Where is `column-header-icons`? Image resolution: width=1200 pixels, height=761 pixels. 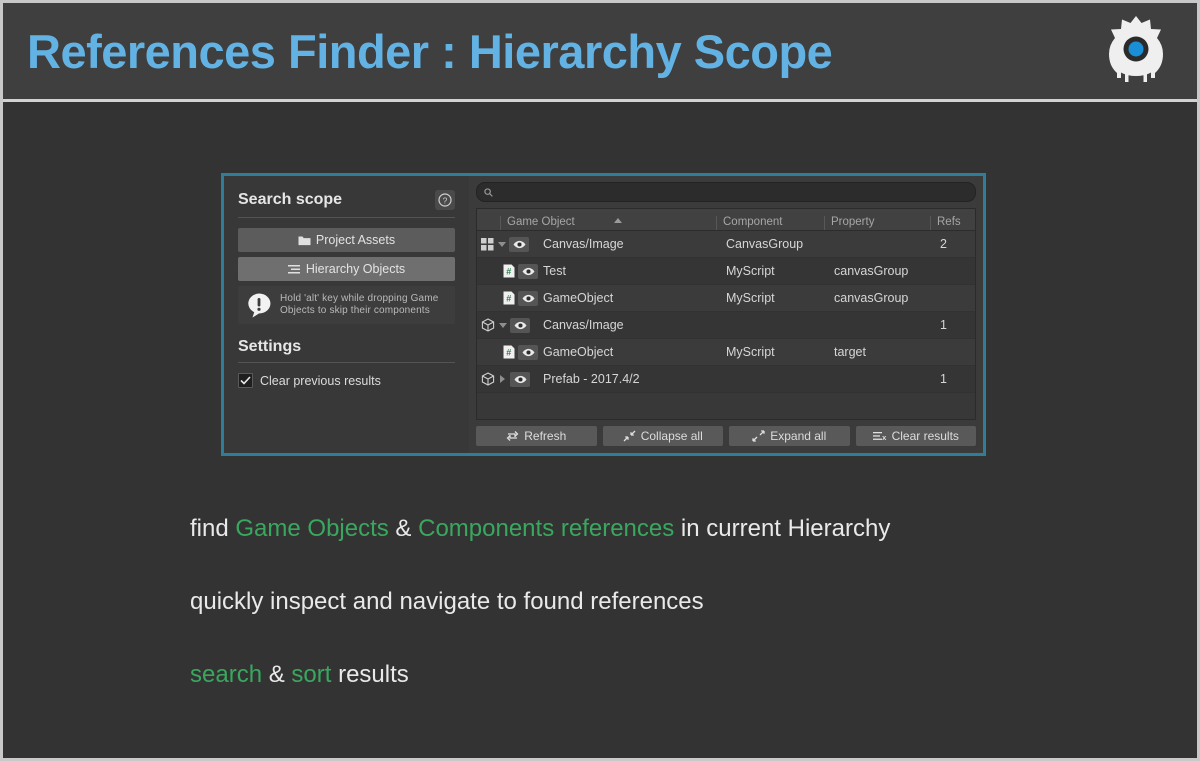
column-header-icons is located at coordinates (488, 229).